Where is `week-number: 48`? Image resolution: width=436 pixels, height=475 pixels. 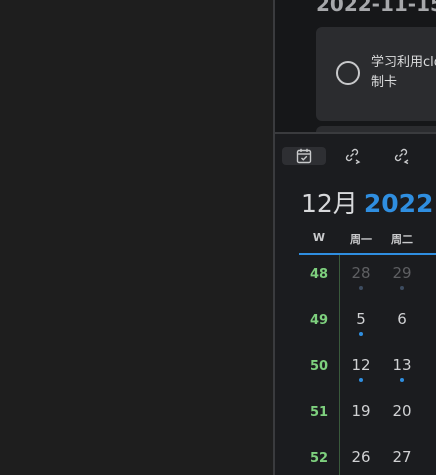 week-number: 48 is located at coordinates (319, 274).